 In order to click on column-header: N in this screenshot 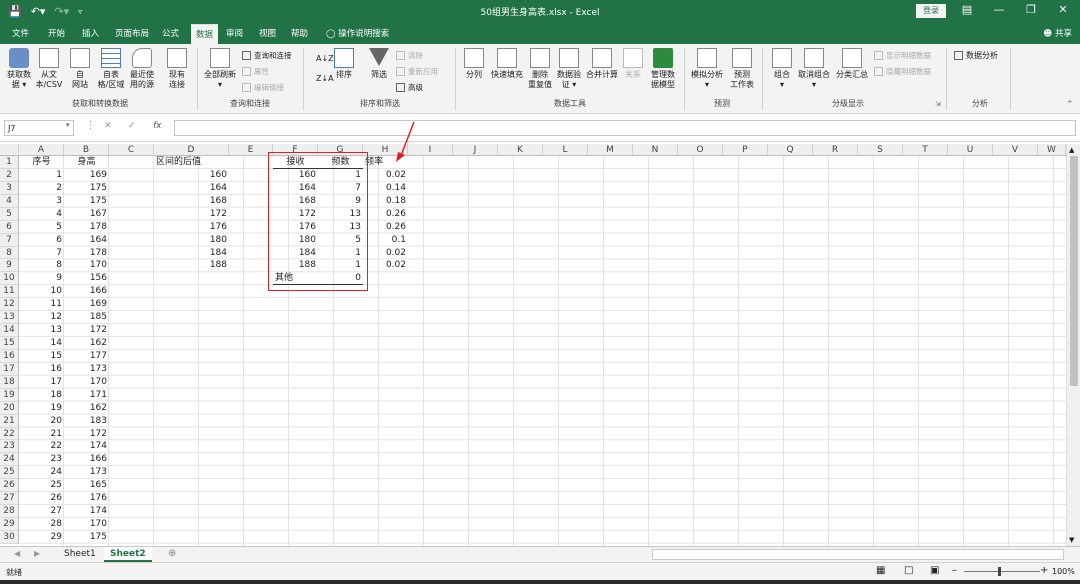, I will do `click(655, 150)`.